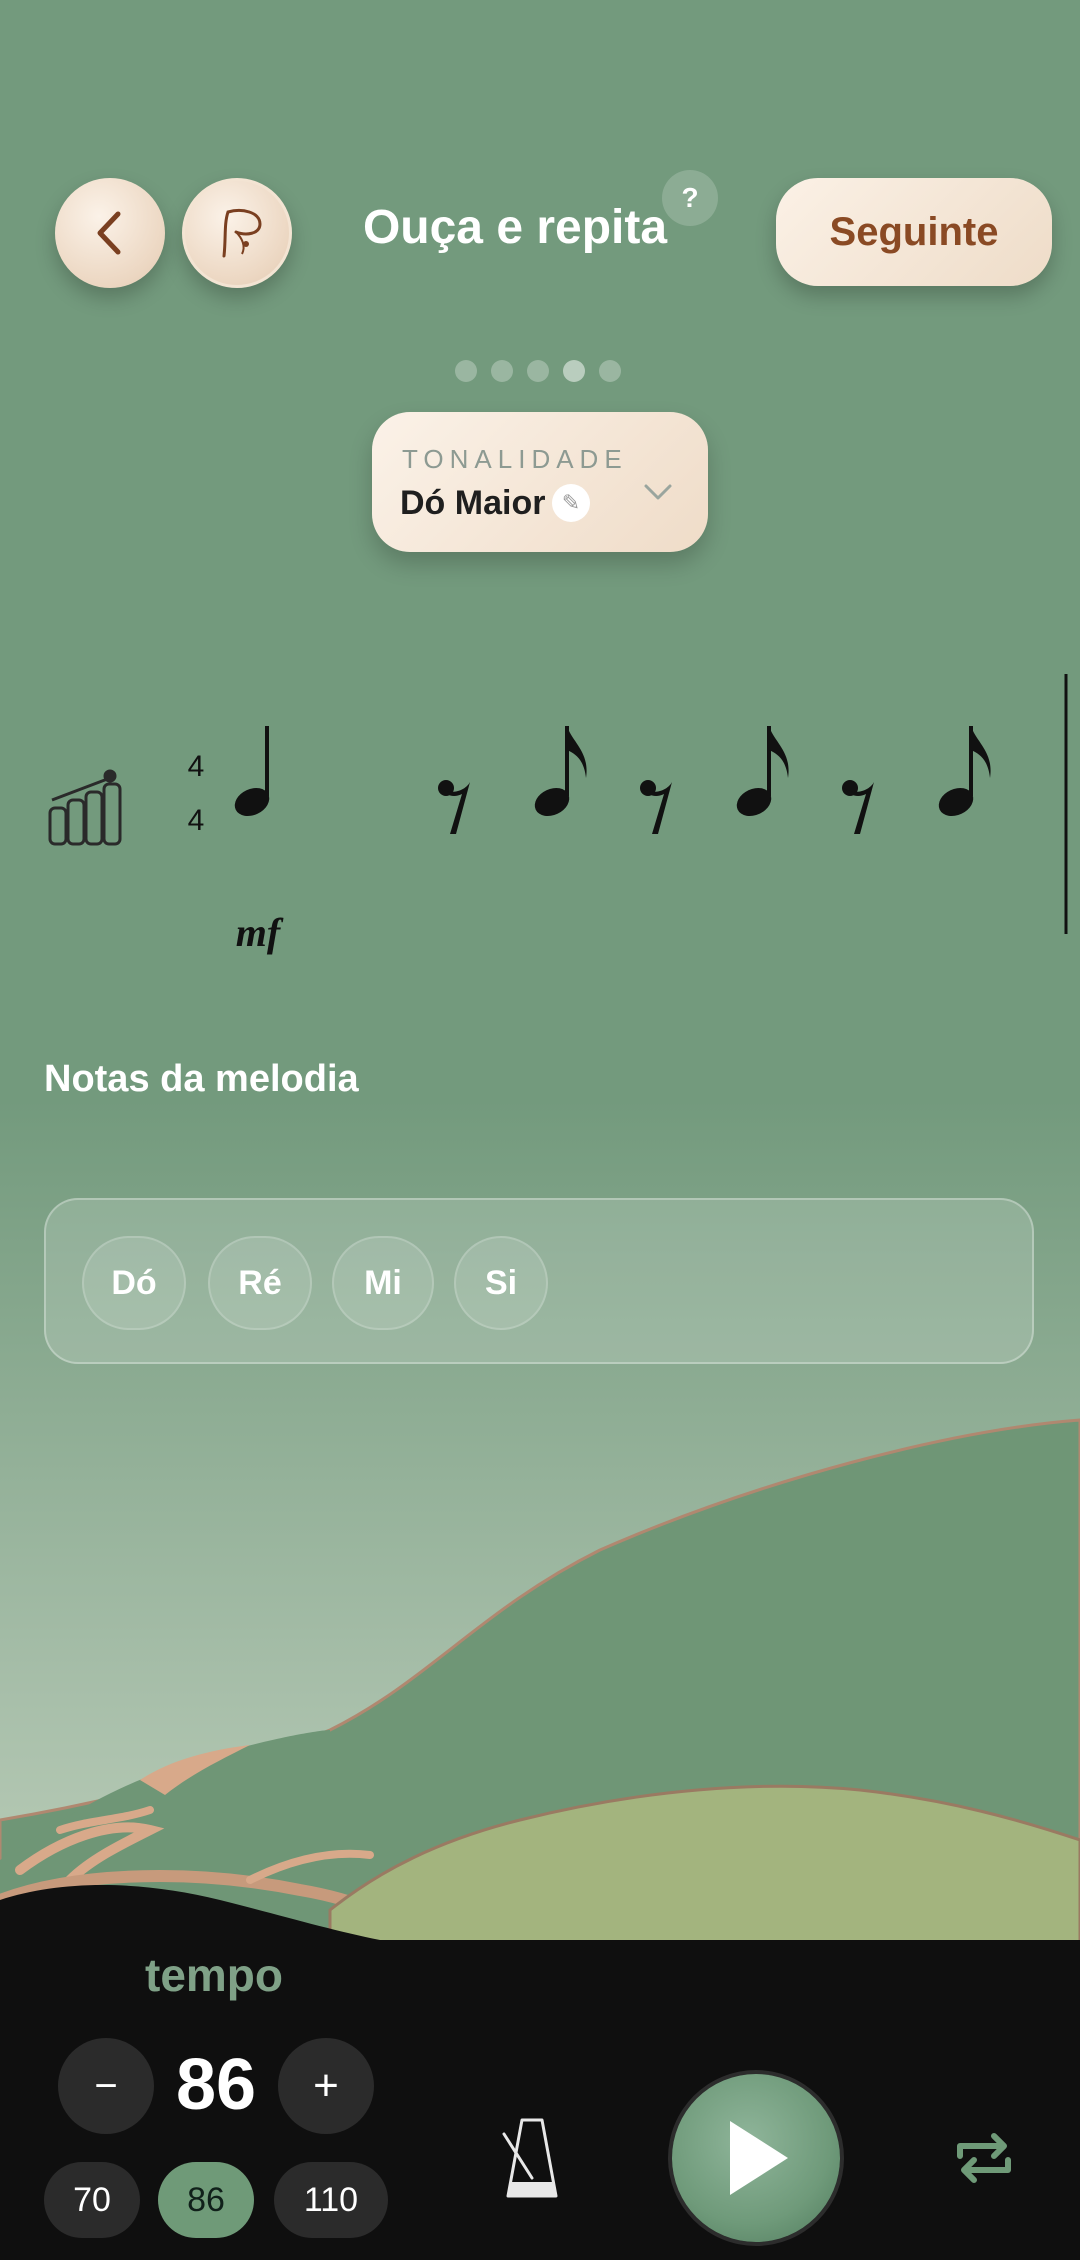  I want to click on tempo-decrease-button: −, so click(106, 2086).